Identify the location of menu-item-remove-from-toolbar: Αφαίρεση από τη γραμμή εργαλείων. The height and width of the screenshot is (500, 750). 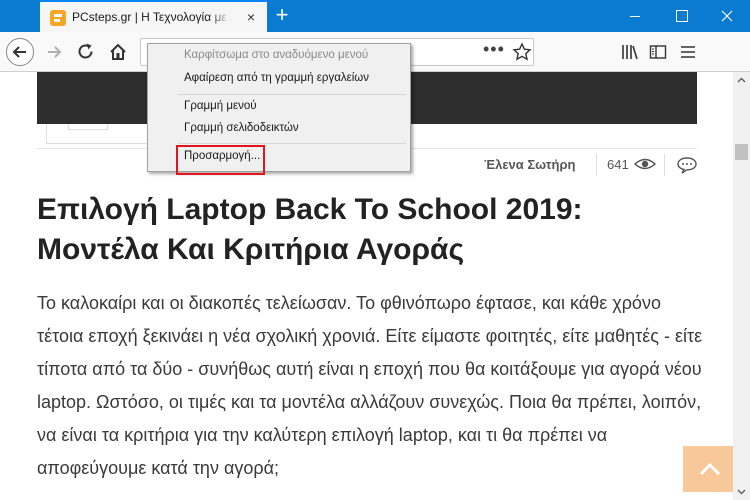
(276, 78).